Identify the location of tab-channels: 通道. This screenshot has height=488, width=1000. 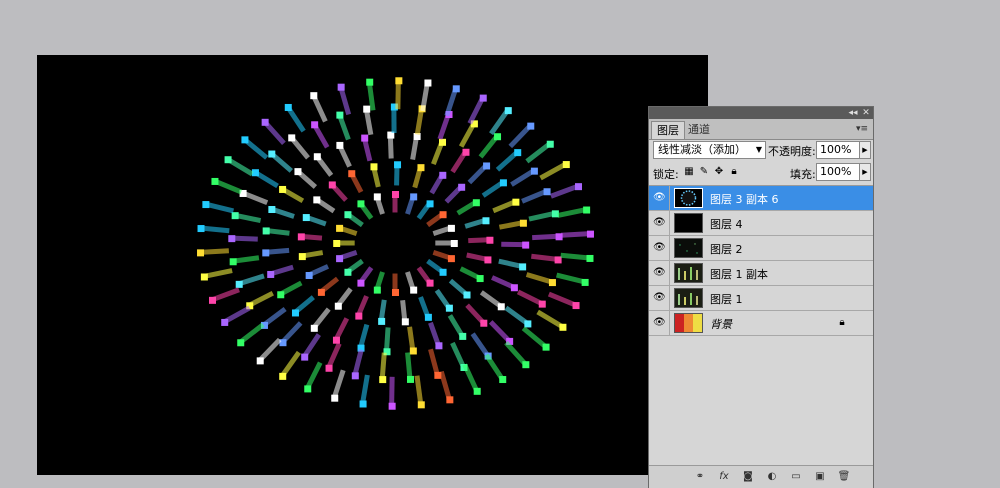
(699, 129).